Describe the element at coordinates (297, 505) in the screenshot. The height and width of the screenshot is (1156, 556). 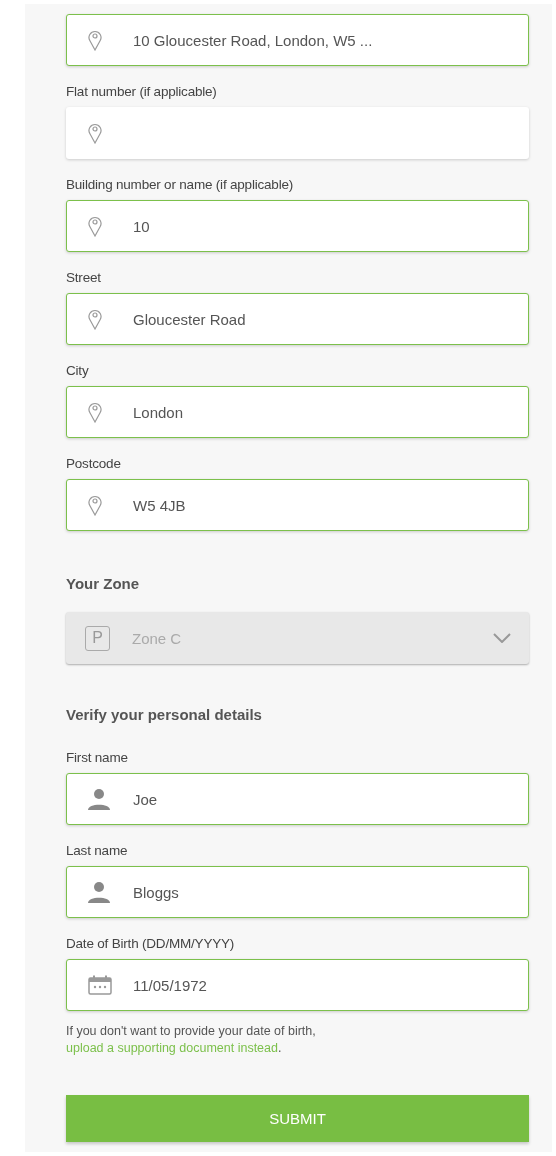
I see `input-field: W5 4JB` at that location.